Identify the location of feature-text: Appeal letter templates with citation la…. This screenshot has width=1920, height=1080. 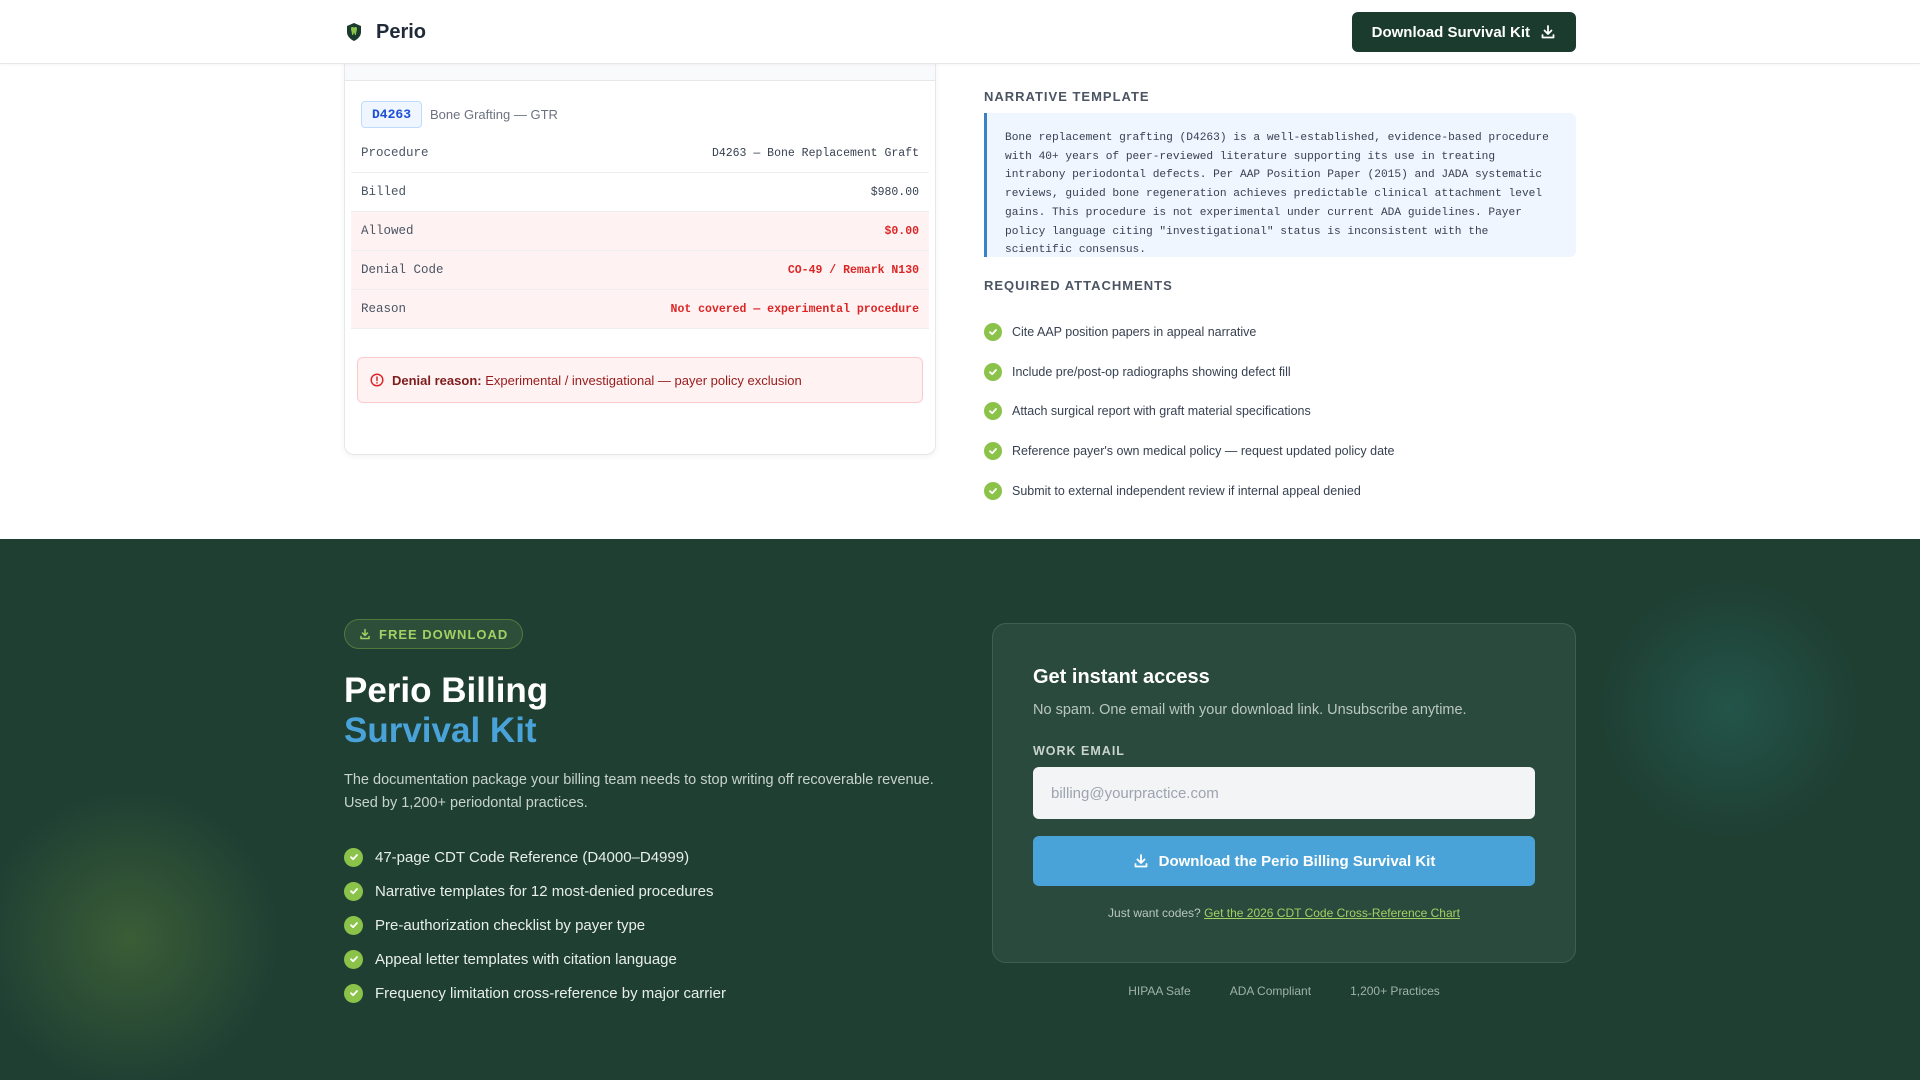
(526, 959).